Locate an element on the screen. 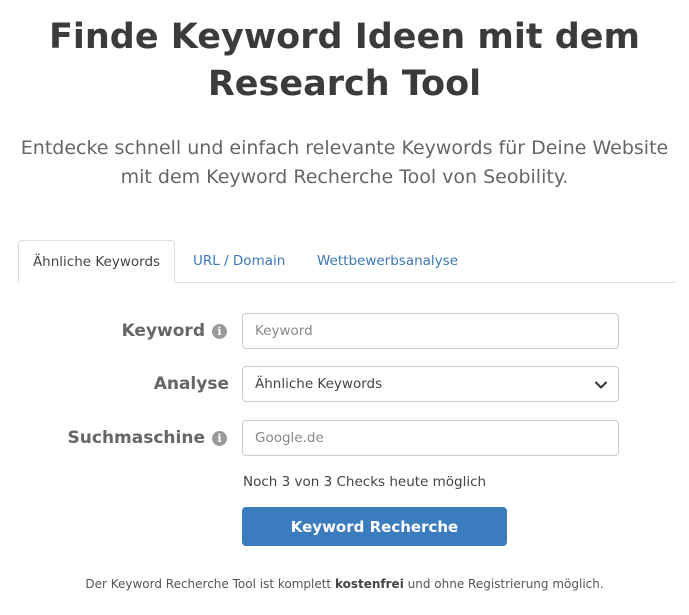  footer-text-bold: kostenfrei is located at coordinates (369, 584).